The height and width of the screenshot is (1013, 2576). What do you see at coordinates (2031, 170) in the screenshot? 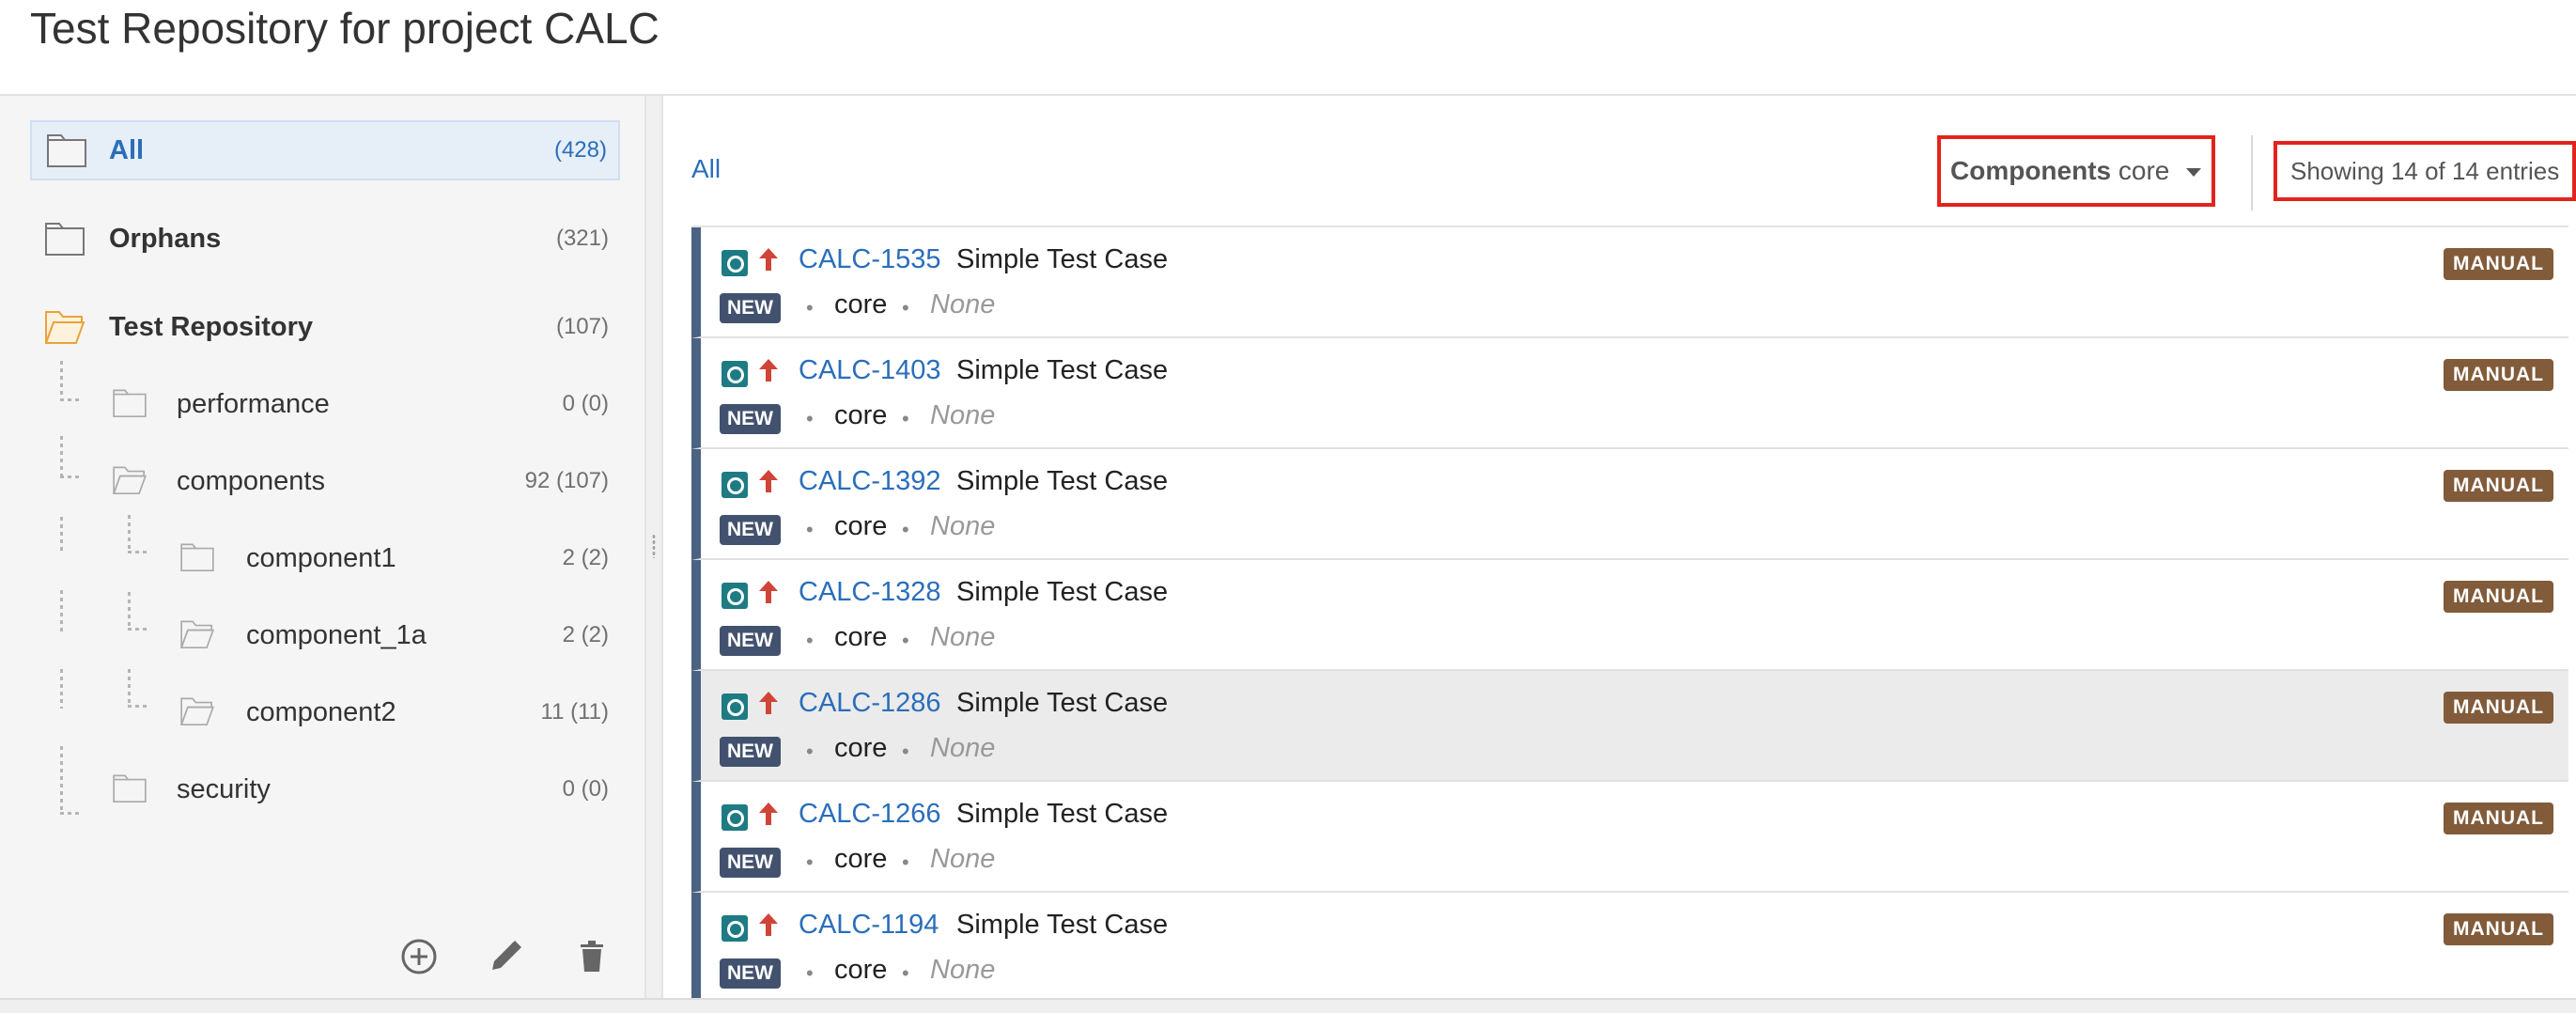
I see `filter-key: Components` at bounding box center [2031, 170].